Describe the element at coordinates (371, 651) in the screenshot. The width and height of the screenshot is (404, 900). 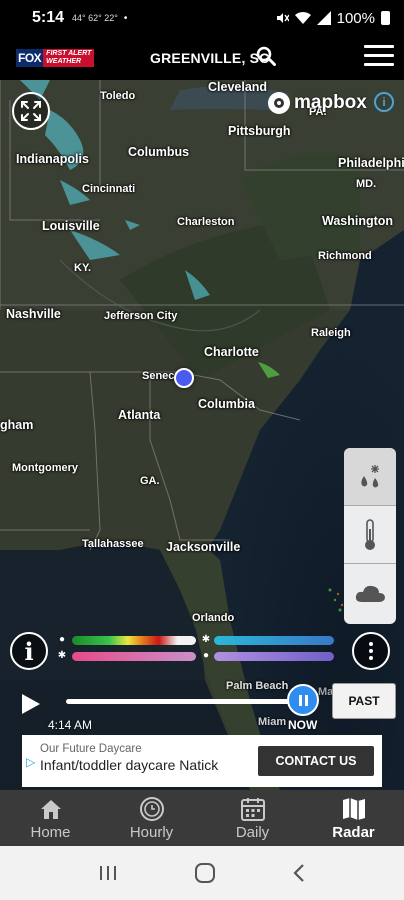
I see `more-options-button` at that location.